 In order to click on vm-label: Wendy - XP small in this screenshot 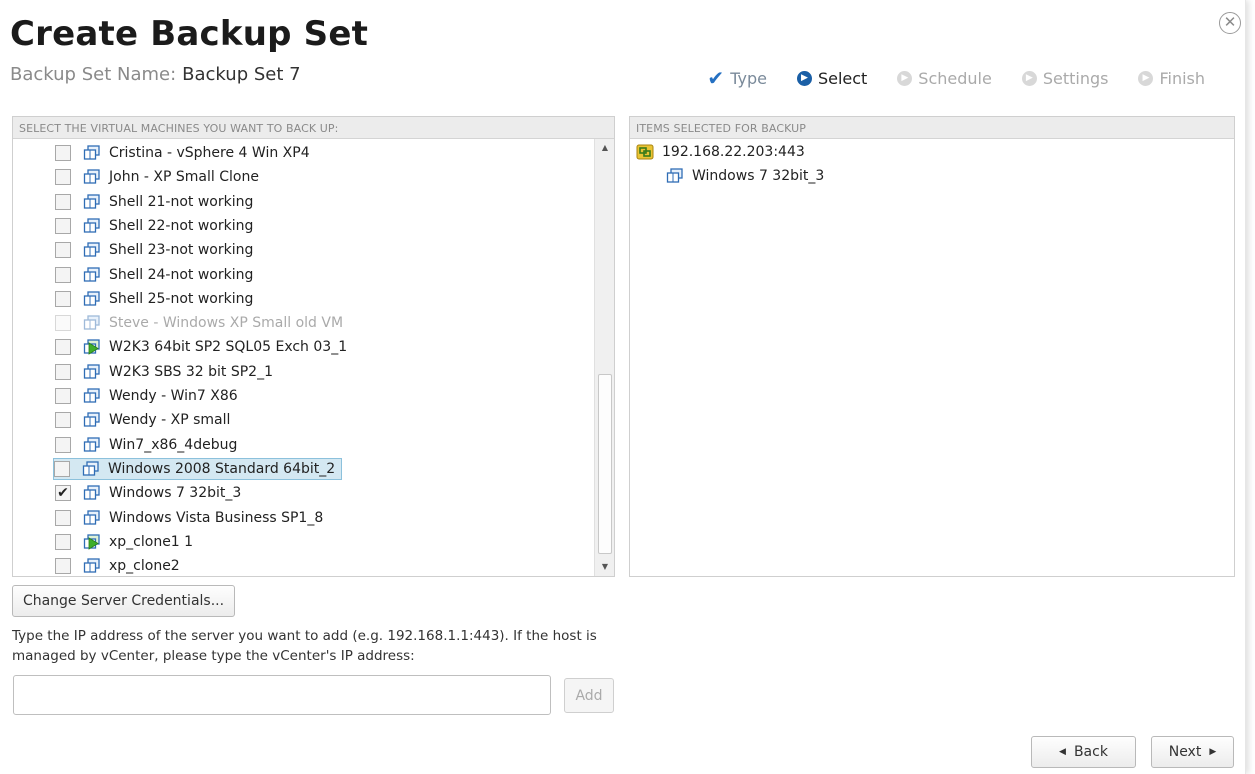, I will do `click(170, 420)`.